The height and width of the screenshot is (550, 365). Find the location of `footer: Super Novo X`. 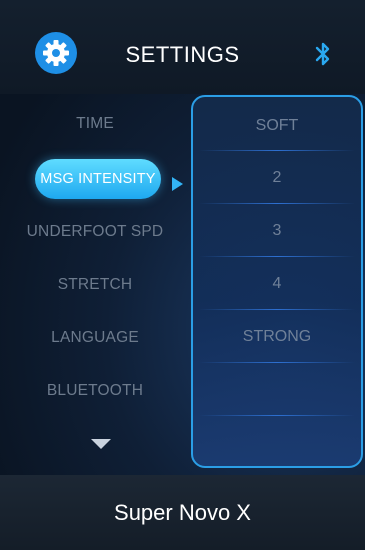

footer: Super Novo X is located at coordinates (182, 512).